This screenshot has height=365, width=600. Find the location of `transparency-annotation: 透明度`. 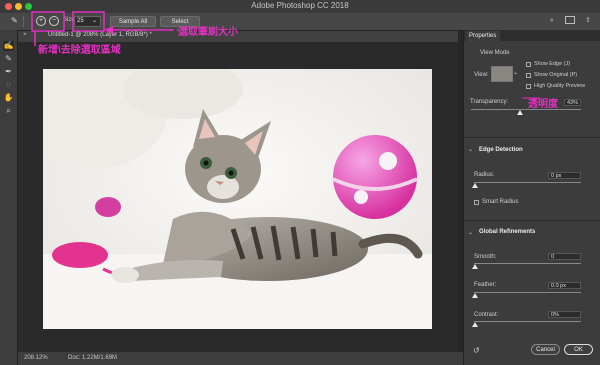

transparency-annotation: 透明度 is located at coordinates (543, 104).